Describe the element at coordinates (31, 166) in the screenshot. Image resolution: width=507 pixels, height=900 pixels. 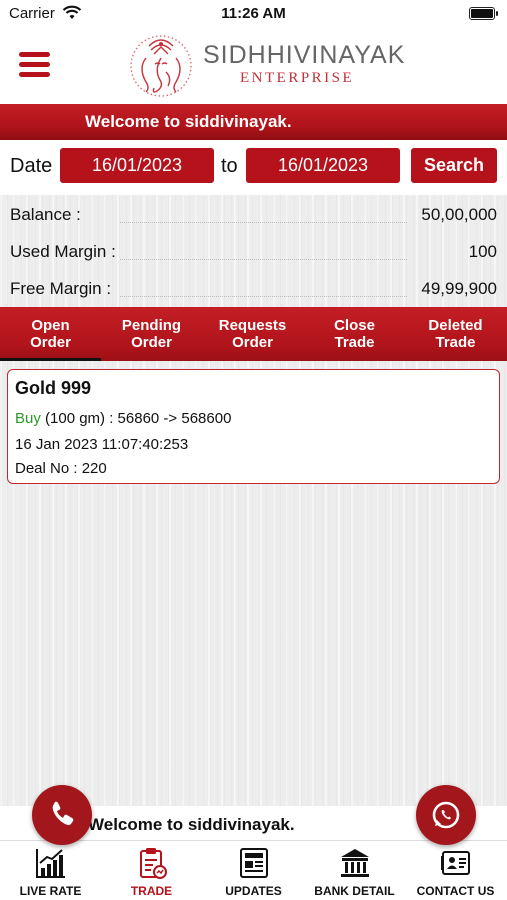
I see `date-label: Date` at that location.